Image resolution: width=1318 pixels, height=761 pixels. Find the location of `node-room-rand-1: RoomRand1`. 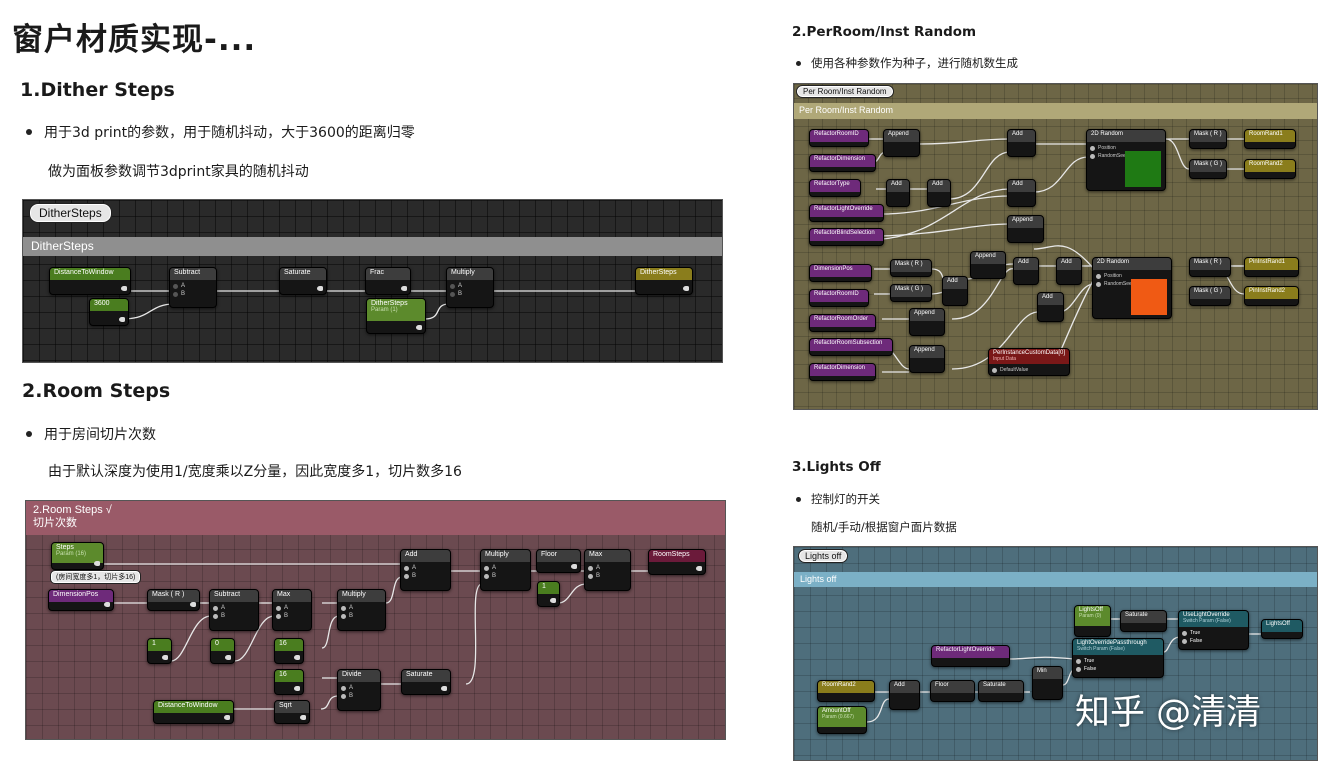

node-room-rand-1: RoomRand1 is located at coordinates (1270, 139).